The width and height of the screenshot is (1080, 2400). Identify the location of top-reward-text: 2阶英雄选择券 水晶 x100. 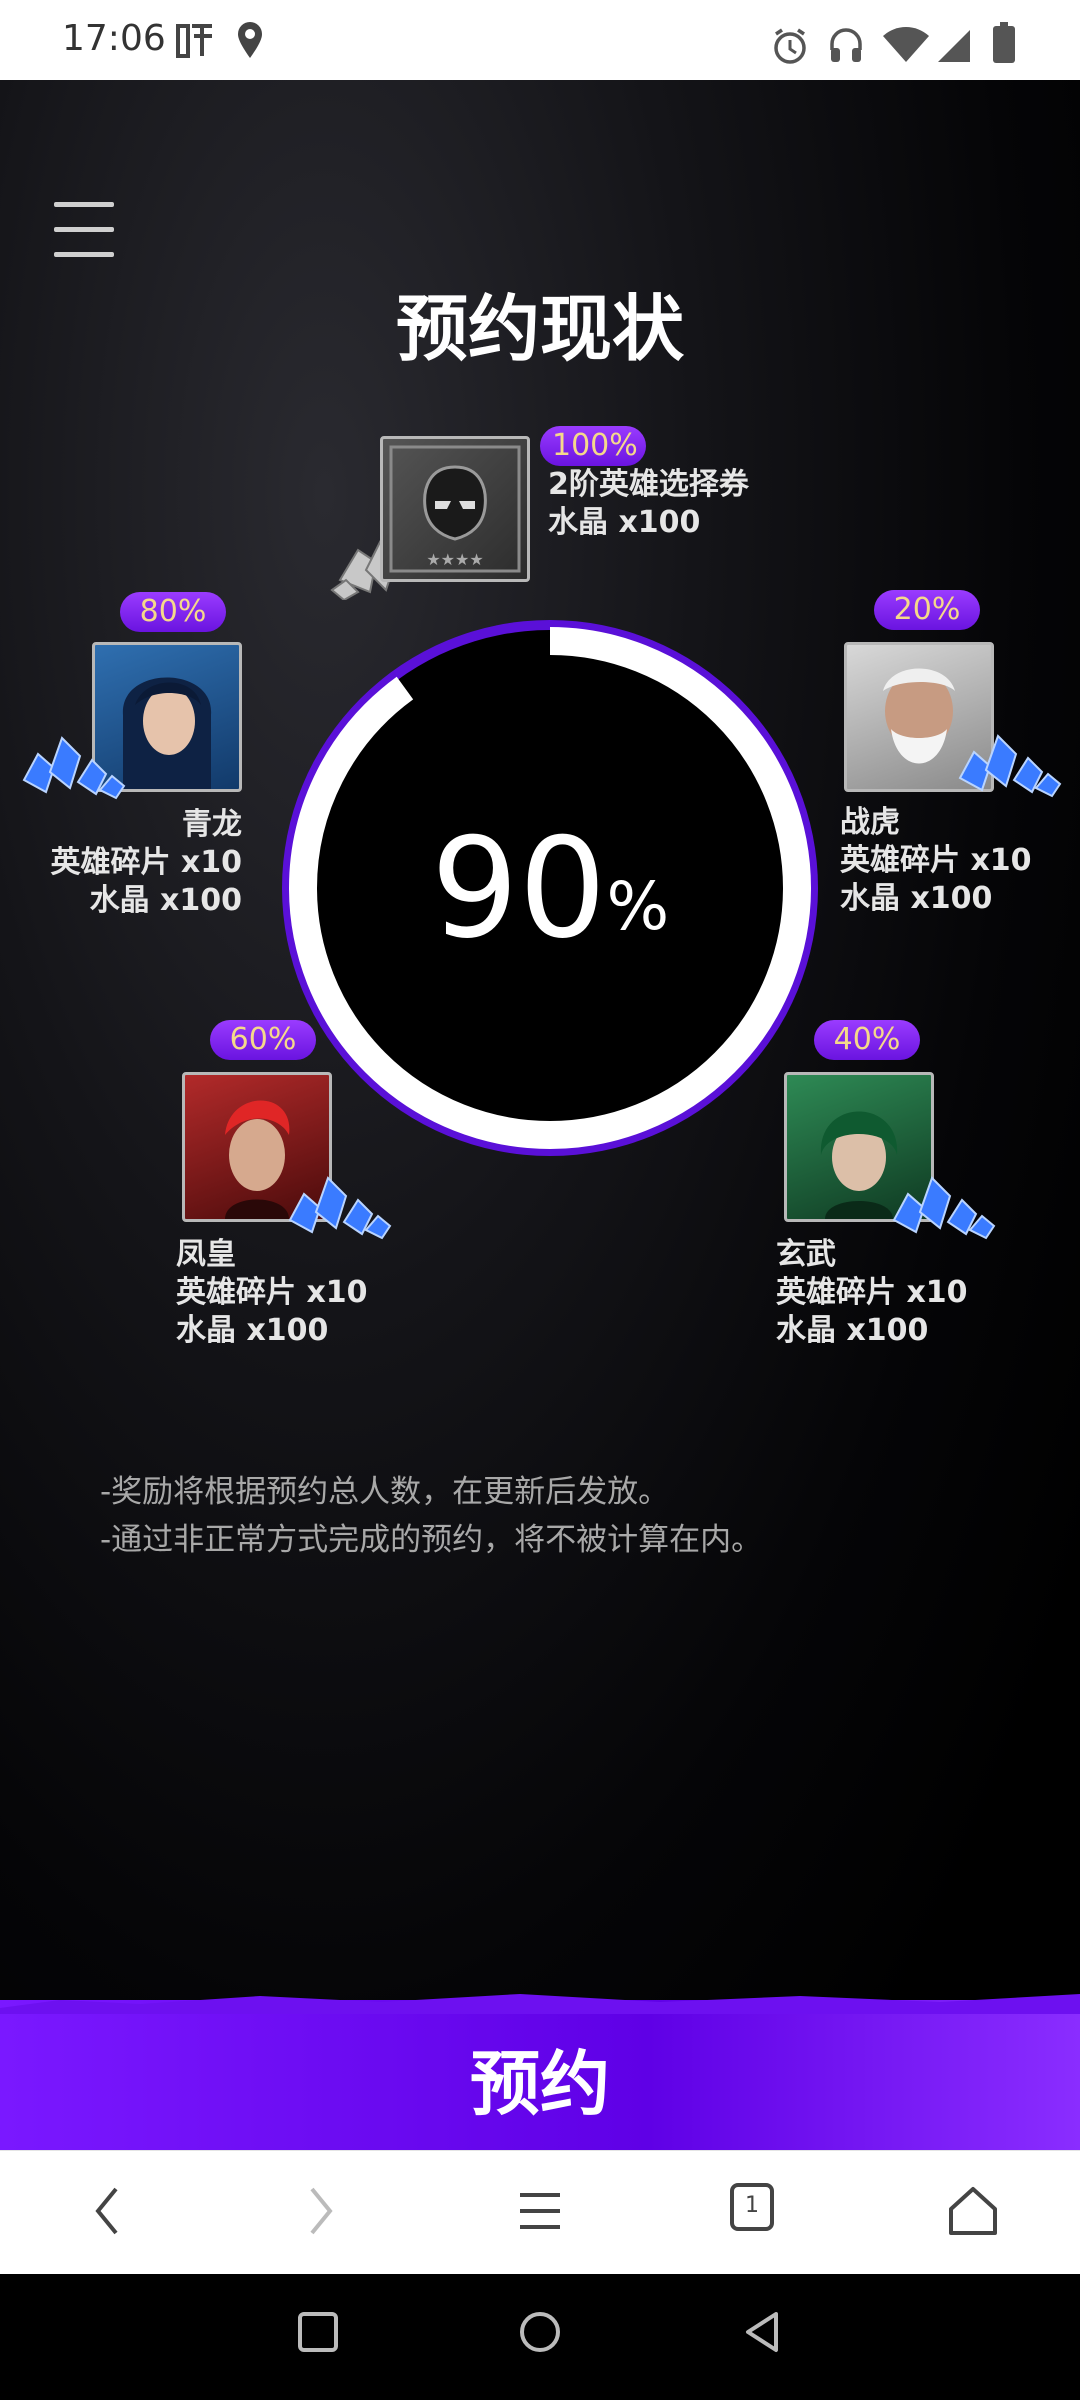
(648, 504).